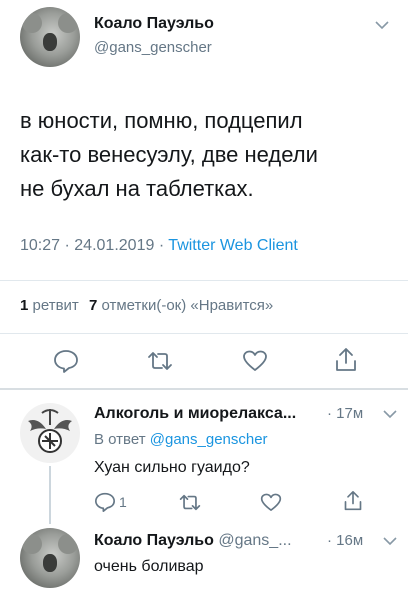  What do you see at coordinates (209, 439) in the screenshot?
I see `reply-to-handle: @gans_genscher` at bounding box center [209, 439].